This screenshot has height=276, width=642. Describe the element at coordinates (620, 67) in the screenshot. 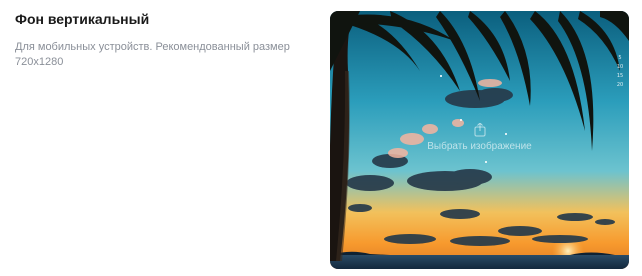

I see `side-scale-value: 10` at that location.